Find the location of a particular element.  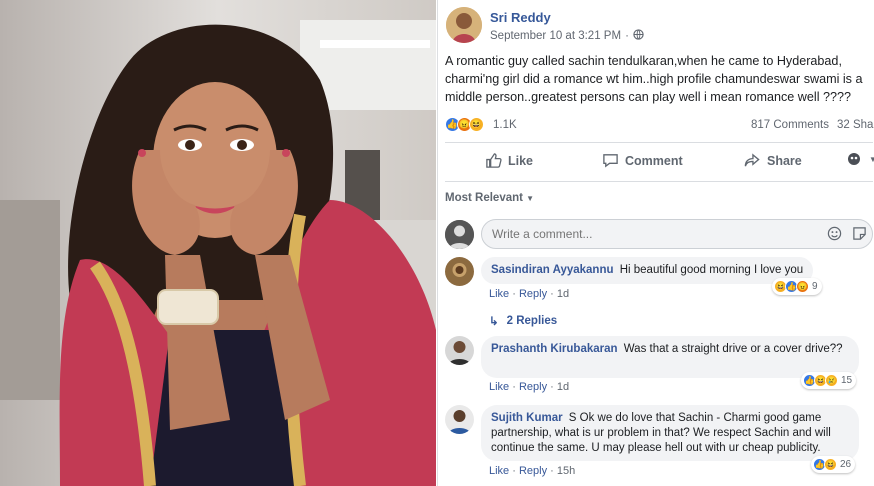

view-replies-link: ↳ 2 Replies is located at coordinates (523, 321).